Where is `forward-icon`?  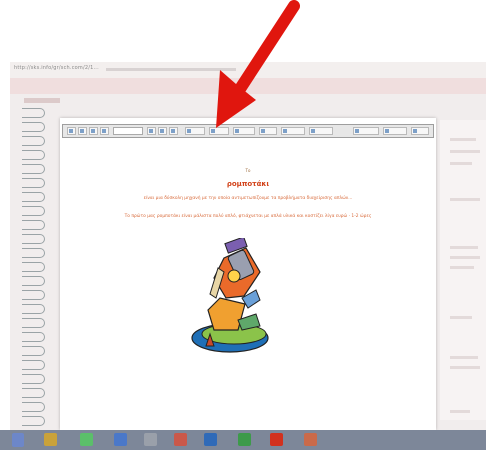
forward-icon is located at coordinates (82, 131).